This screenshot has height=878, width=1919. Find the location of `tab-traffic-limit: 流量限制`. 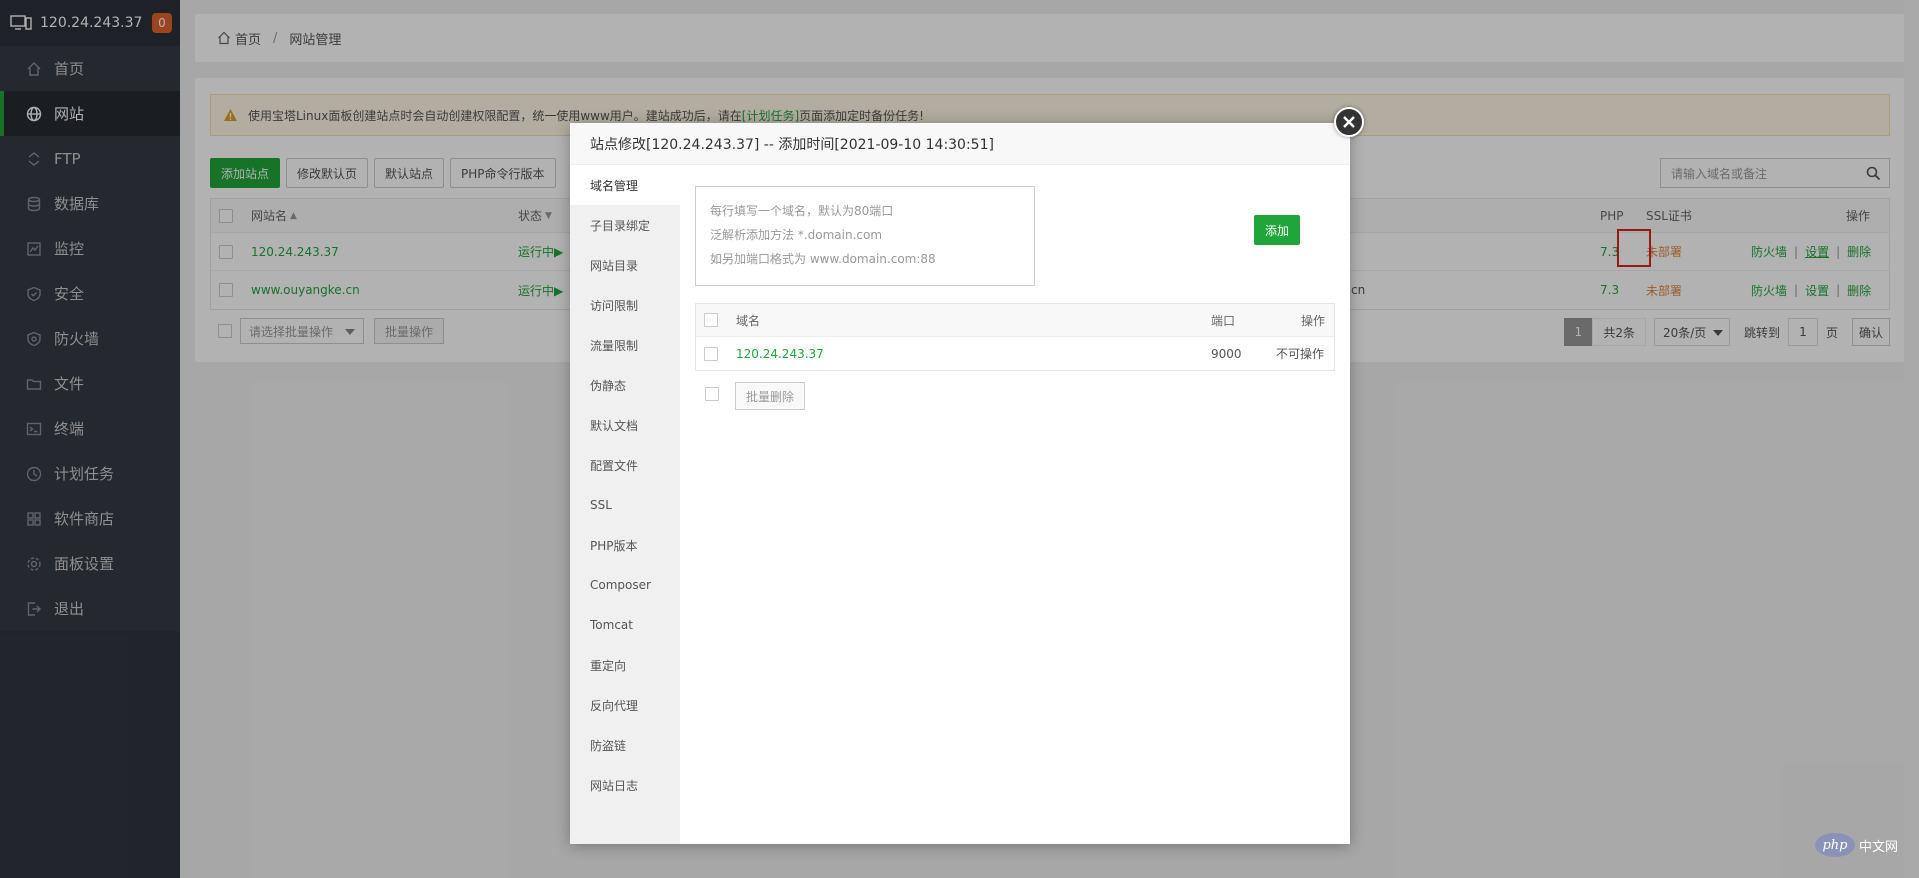

tab-traffic-limit: 流量限制 is located at coordinates (625, 345).